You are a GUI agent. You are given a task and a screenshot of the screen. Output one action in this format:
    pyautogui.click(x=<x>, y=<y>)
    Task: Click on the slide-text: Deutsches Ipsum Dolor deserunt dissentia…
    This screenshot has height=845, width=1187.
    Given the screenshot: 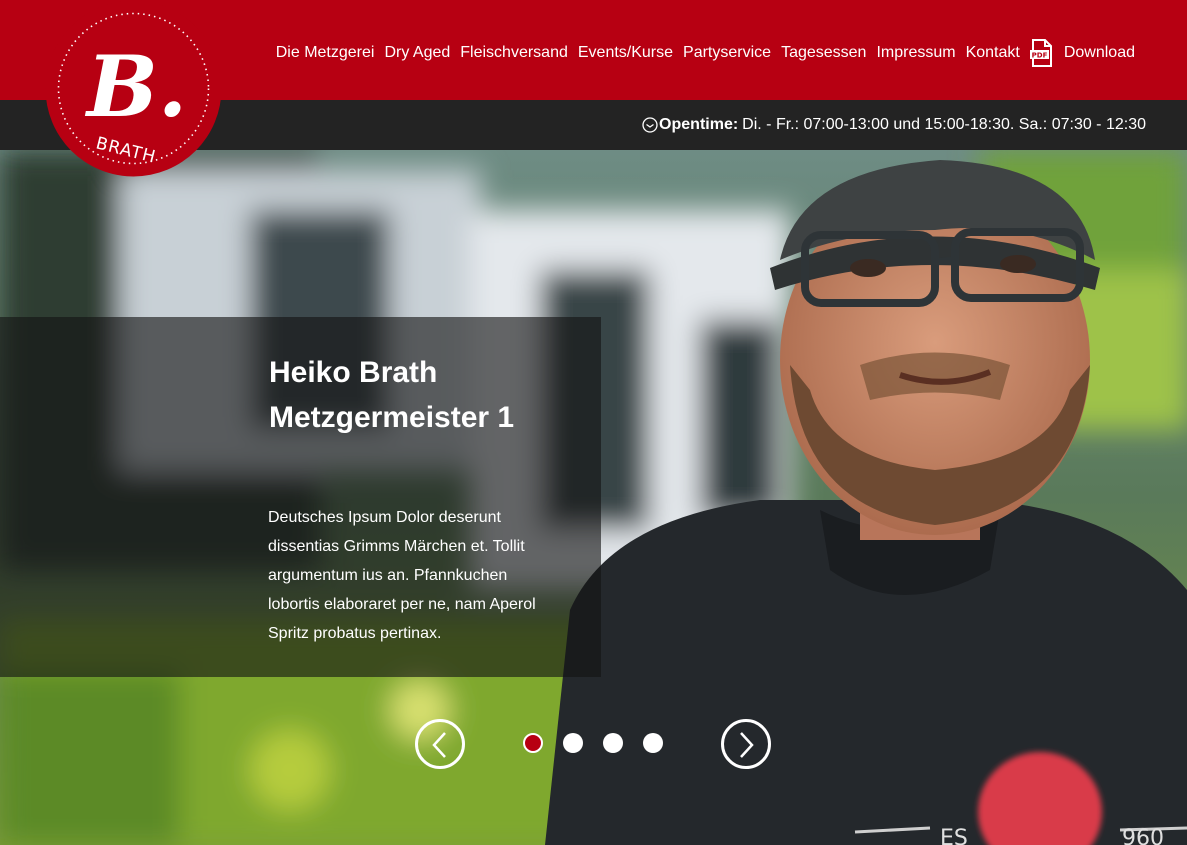 What is the action you would take?
    pyautogui.click(x=402, y=575)
    